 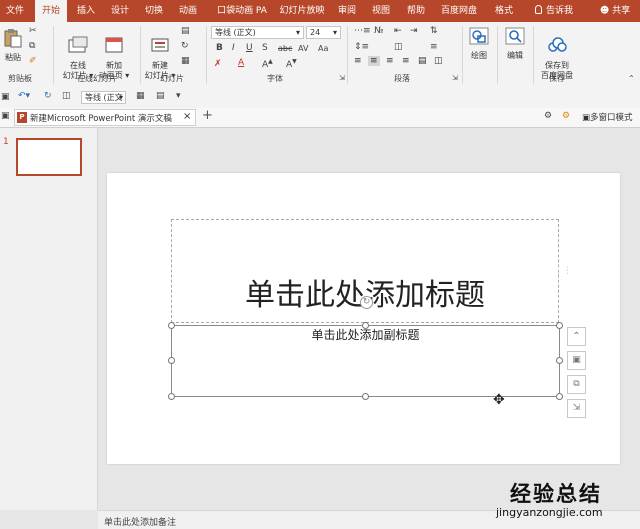 I want to click on tab-review: 审阅, so click(x=347, y=11).